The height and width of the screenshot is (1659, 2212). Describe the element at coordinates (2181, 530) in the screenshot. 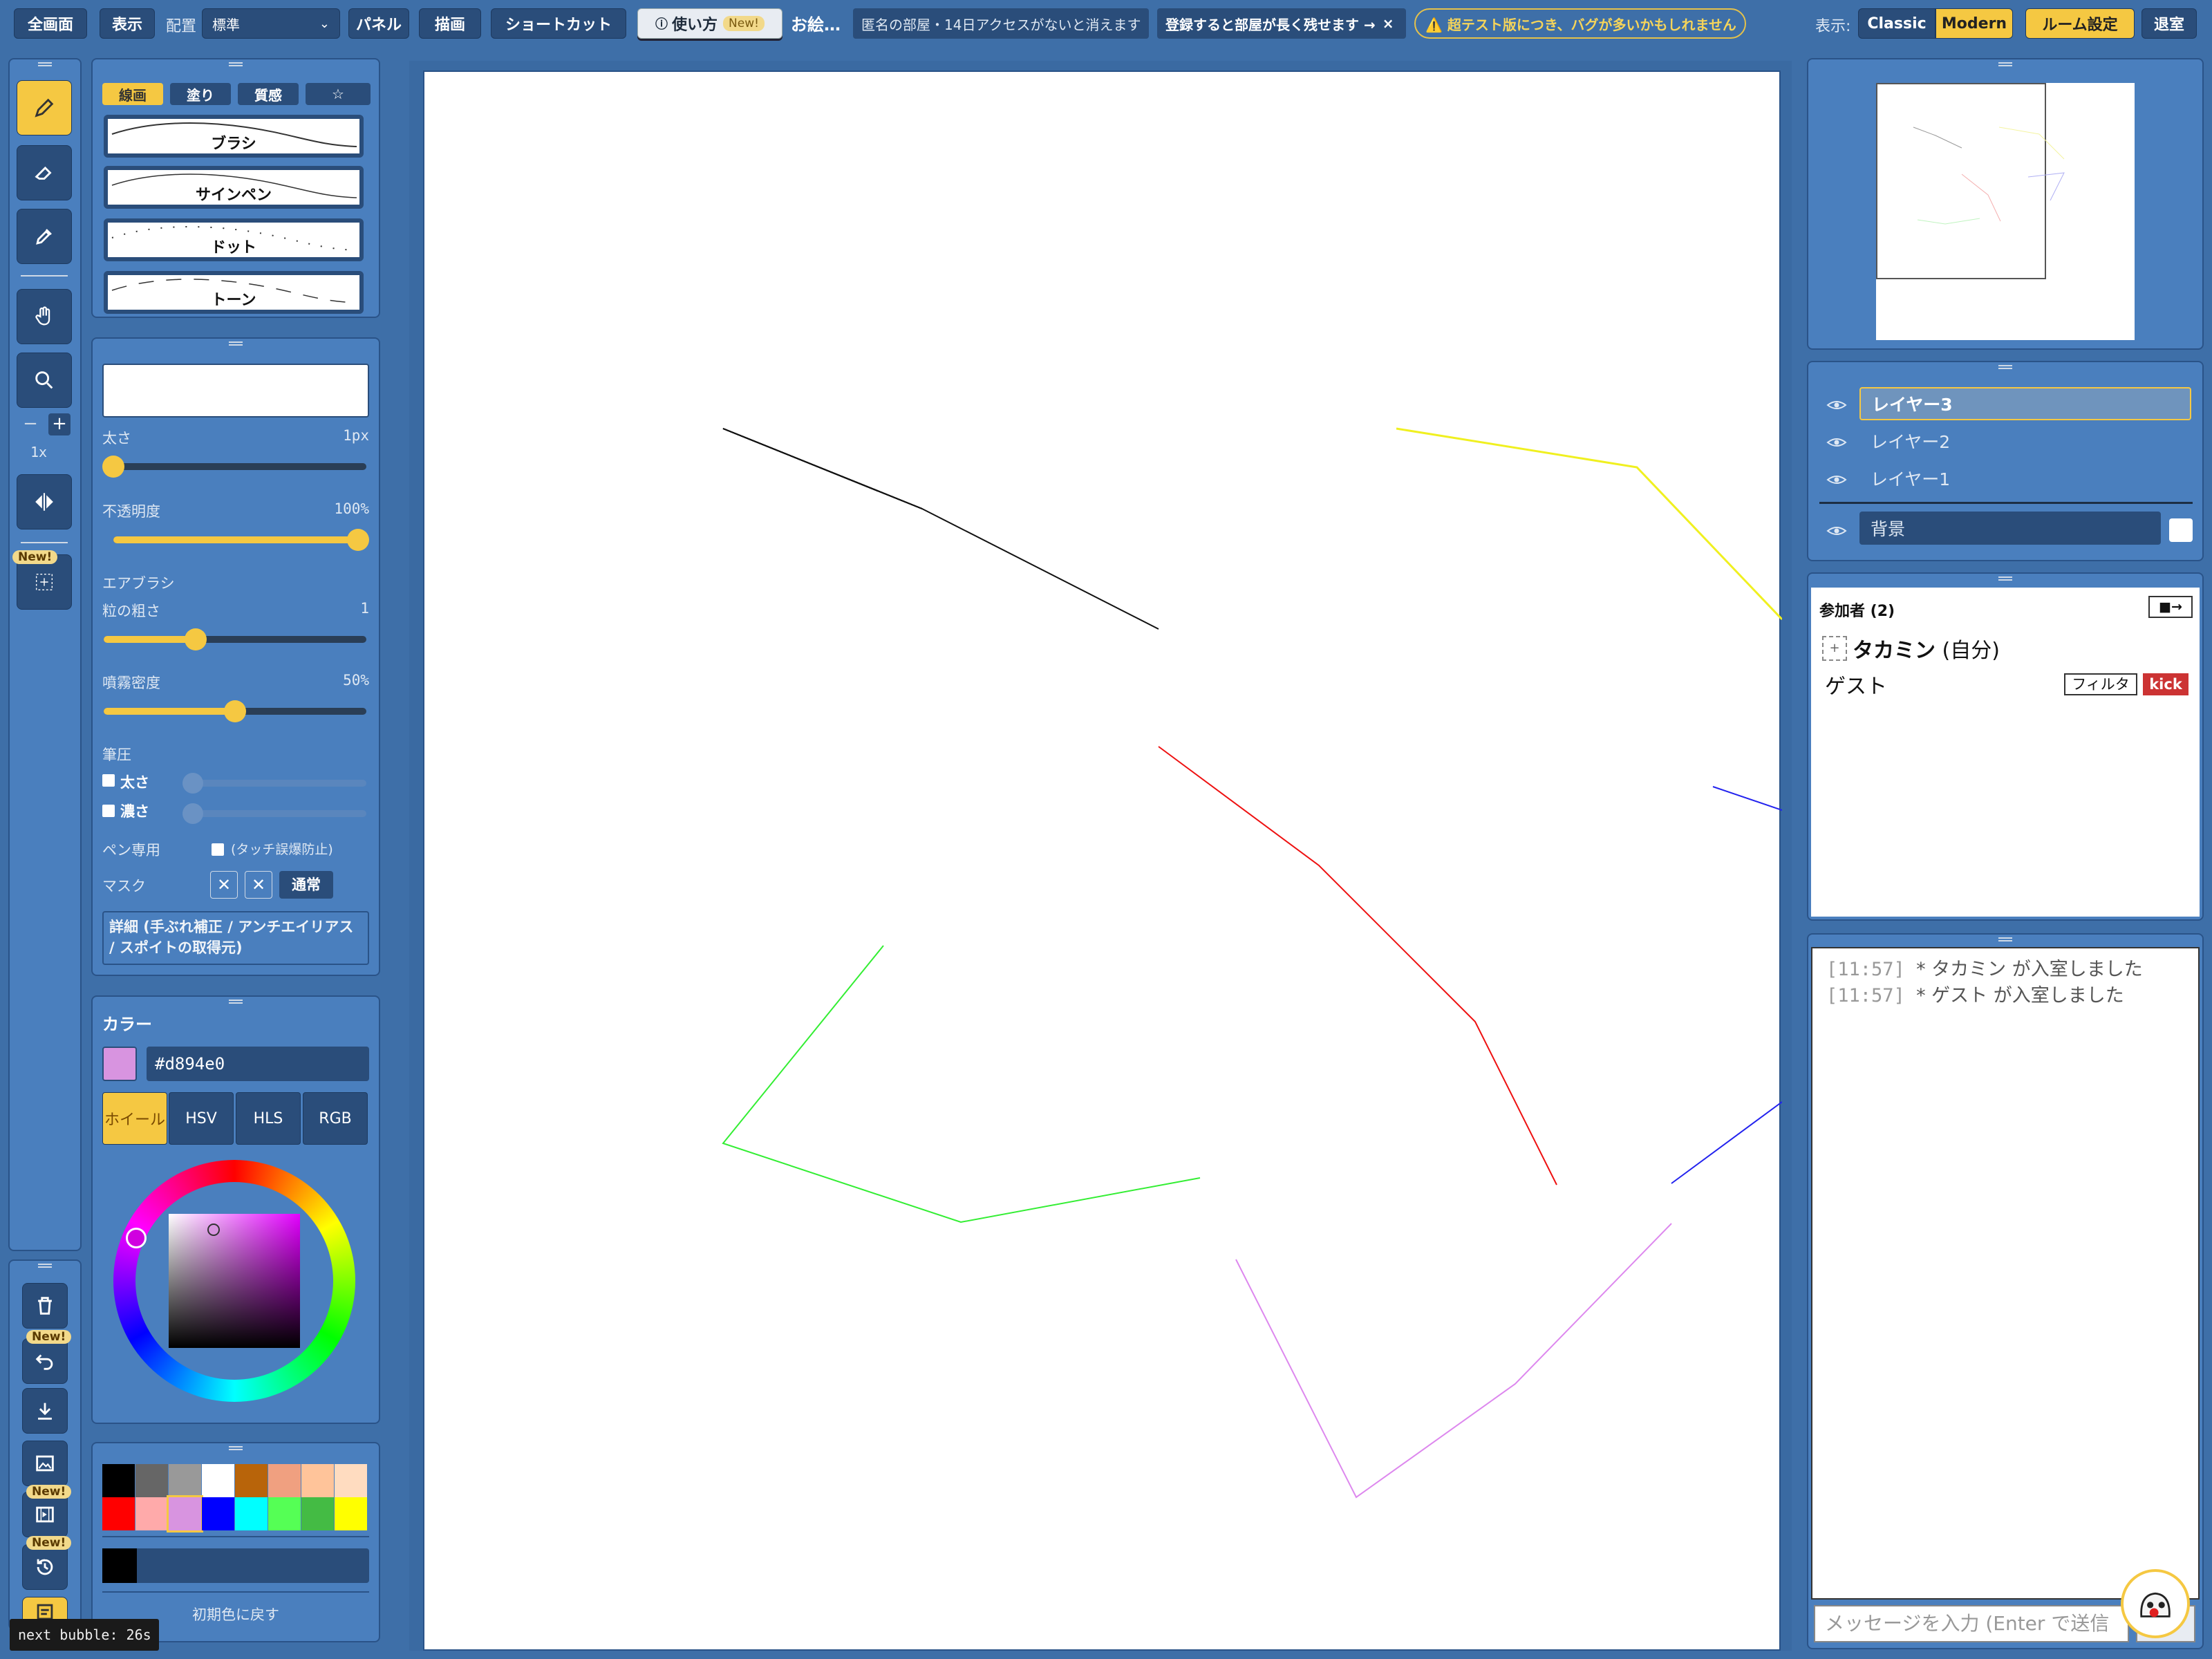

I see `background-color-swatch` at that location.